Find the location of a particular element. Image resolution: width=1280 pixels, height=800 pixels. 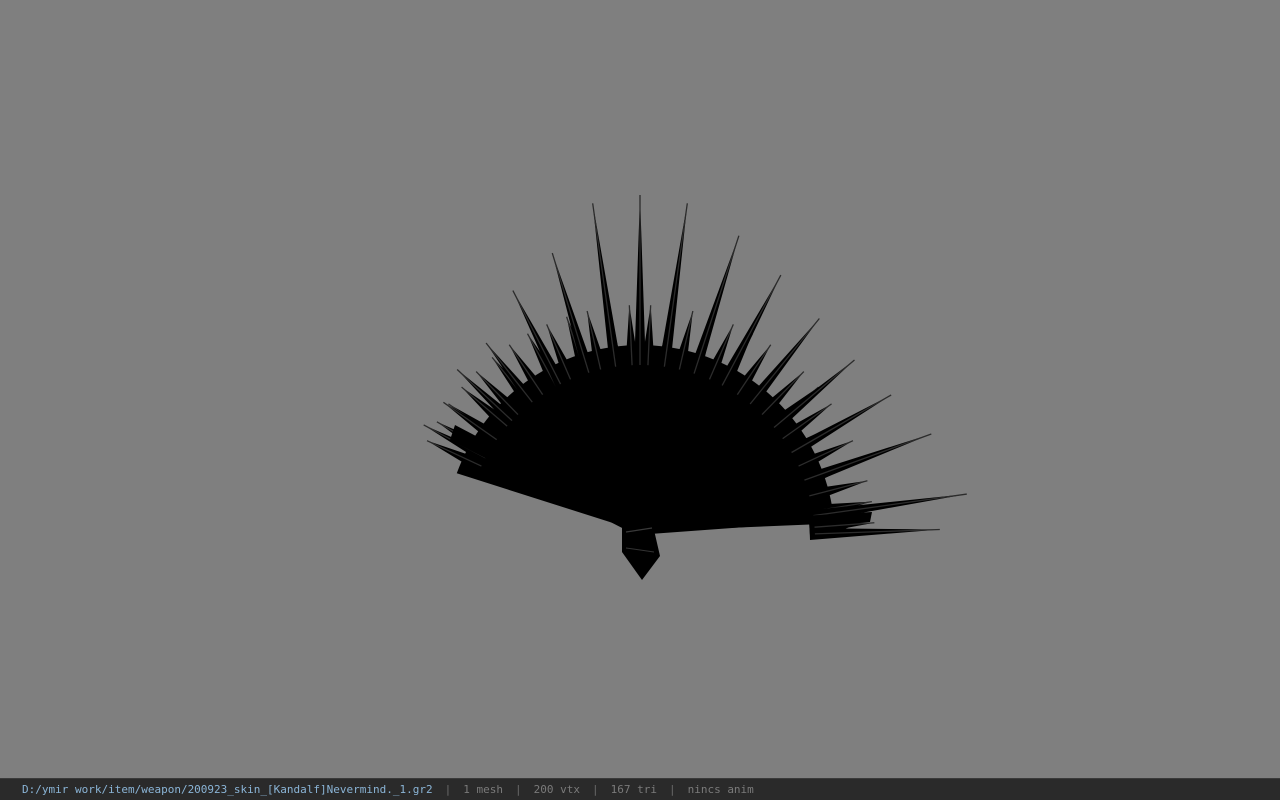

long-spike is located at coordinates (712, 308).